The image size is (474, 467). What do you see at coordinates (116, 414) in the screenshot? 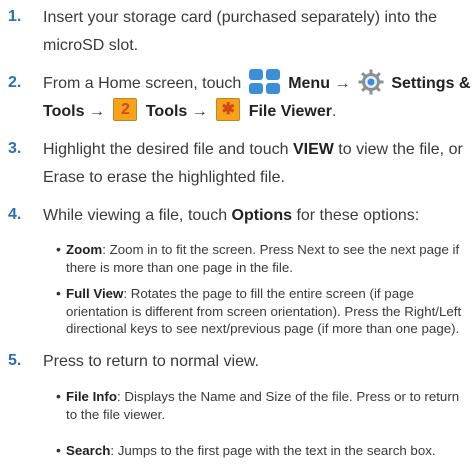
I see `option-line: to the file viewer.` at bounding box center [116, 414].